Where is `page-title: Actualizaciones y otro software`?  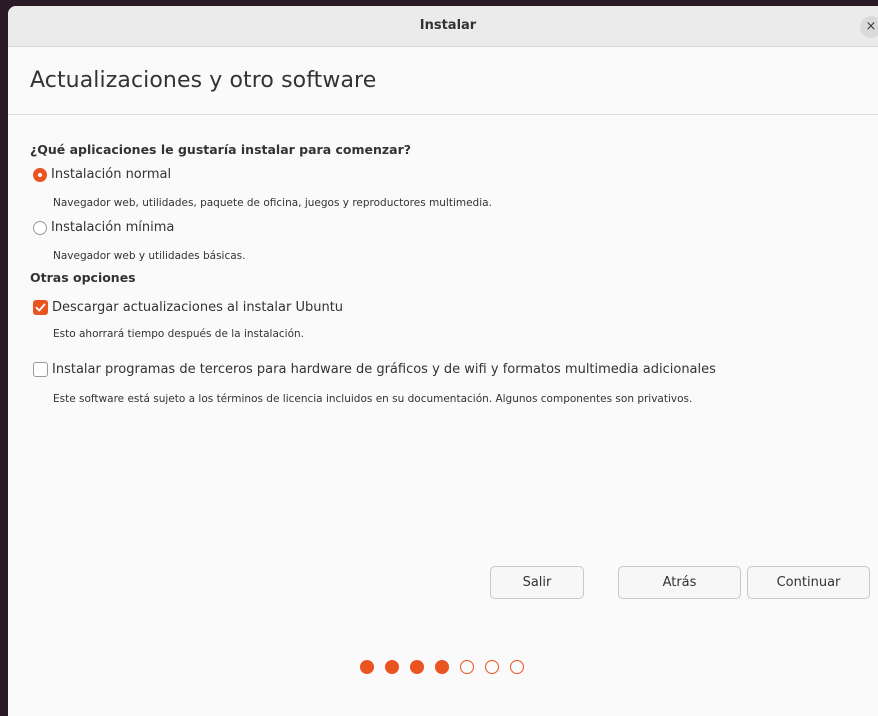 page-title: Actualizaciones y otro software is located at coordinates (203, 80).